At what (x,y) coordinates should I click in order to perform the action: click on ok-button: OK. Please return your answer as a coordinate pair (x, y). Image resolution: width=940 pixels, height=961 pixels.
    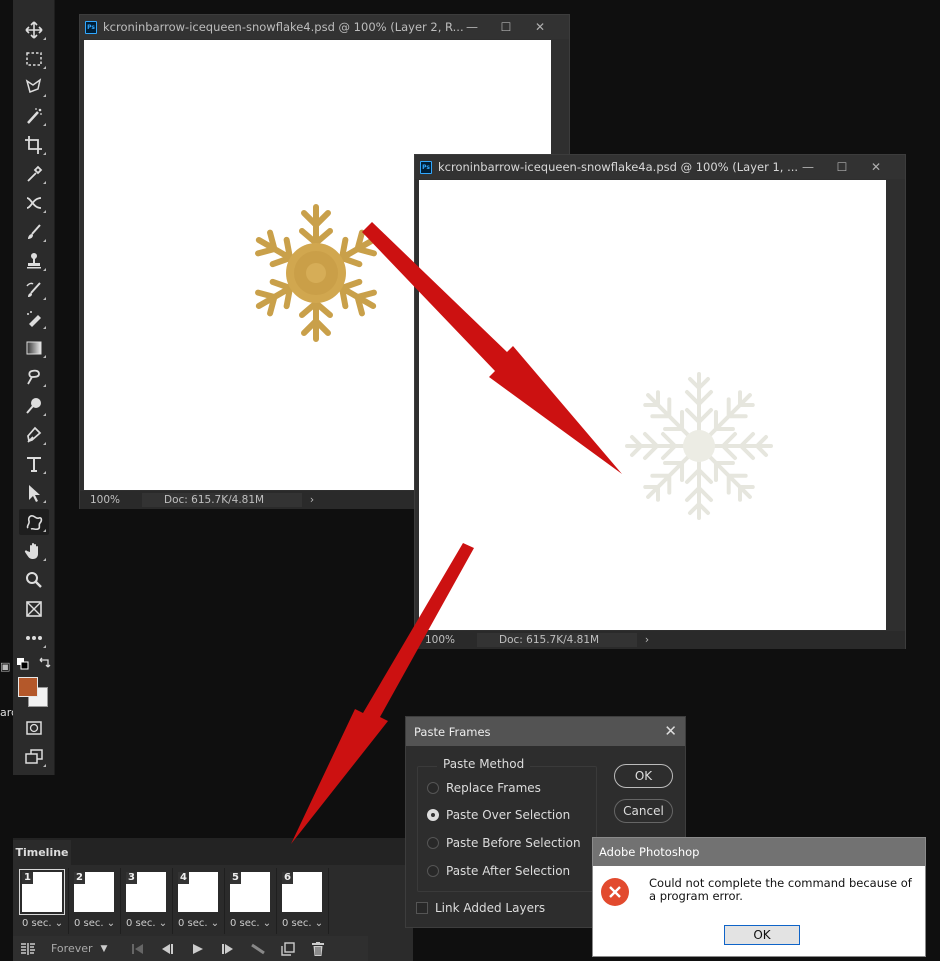
    Looking at the image, I should click on (643, 776).